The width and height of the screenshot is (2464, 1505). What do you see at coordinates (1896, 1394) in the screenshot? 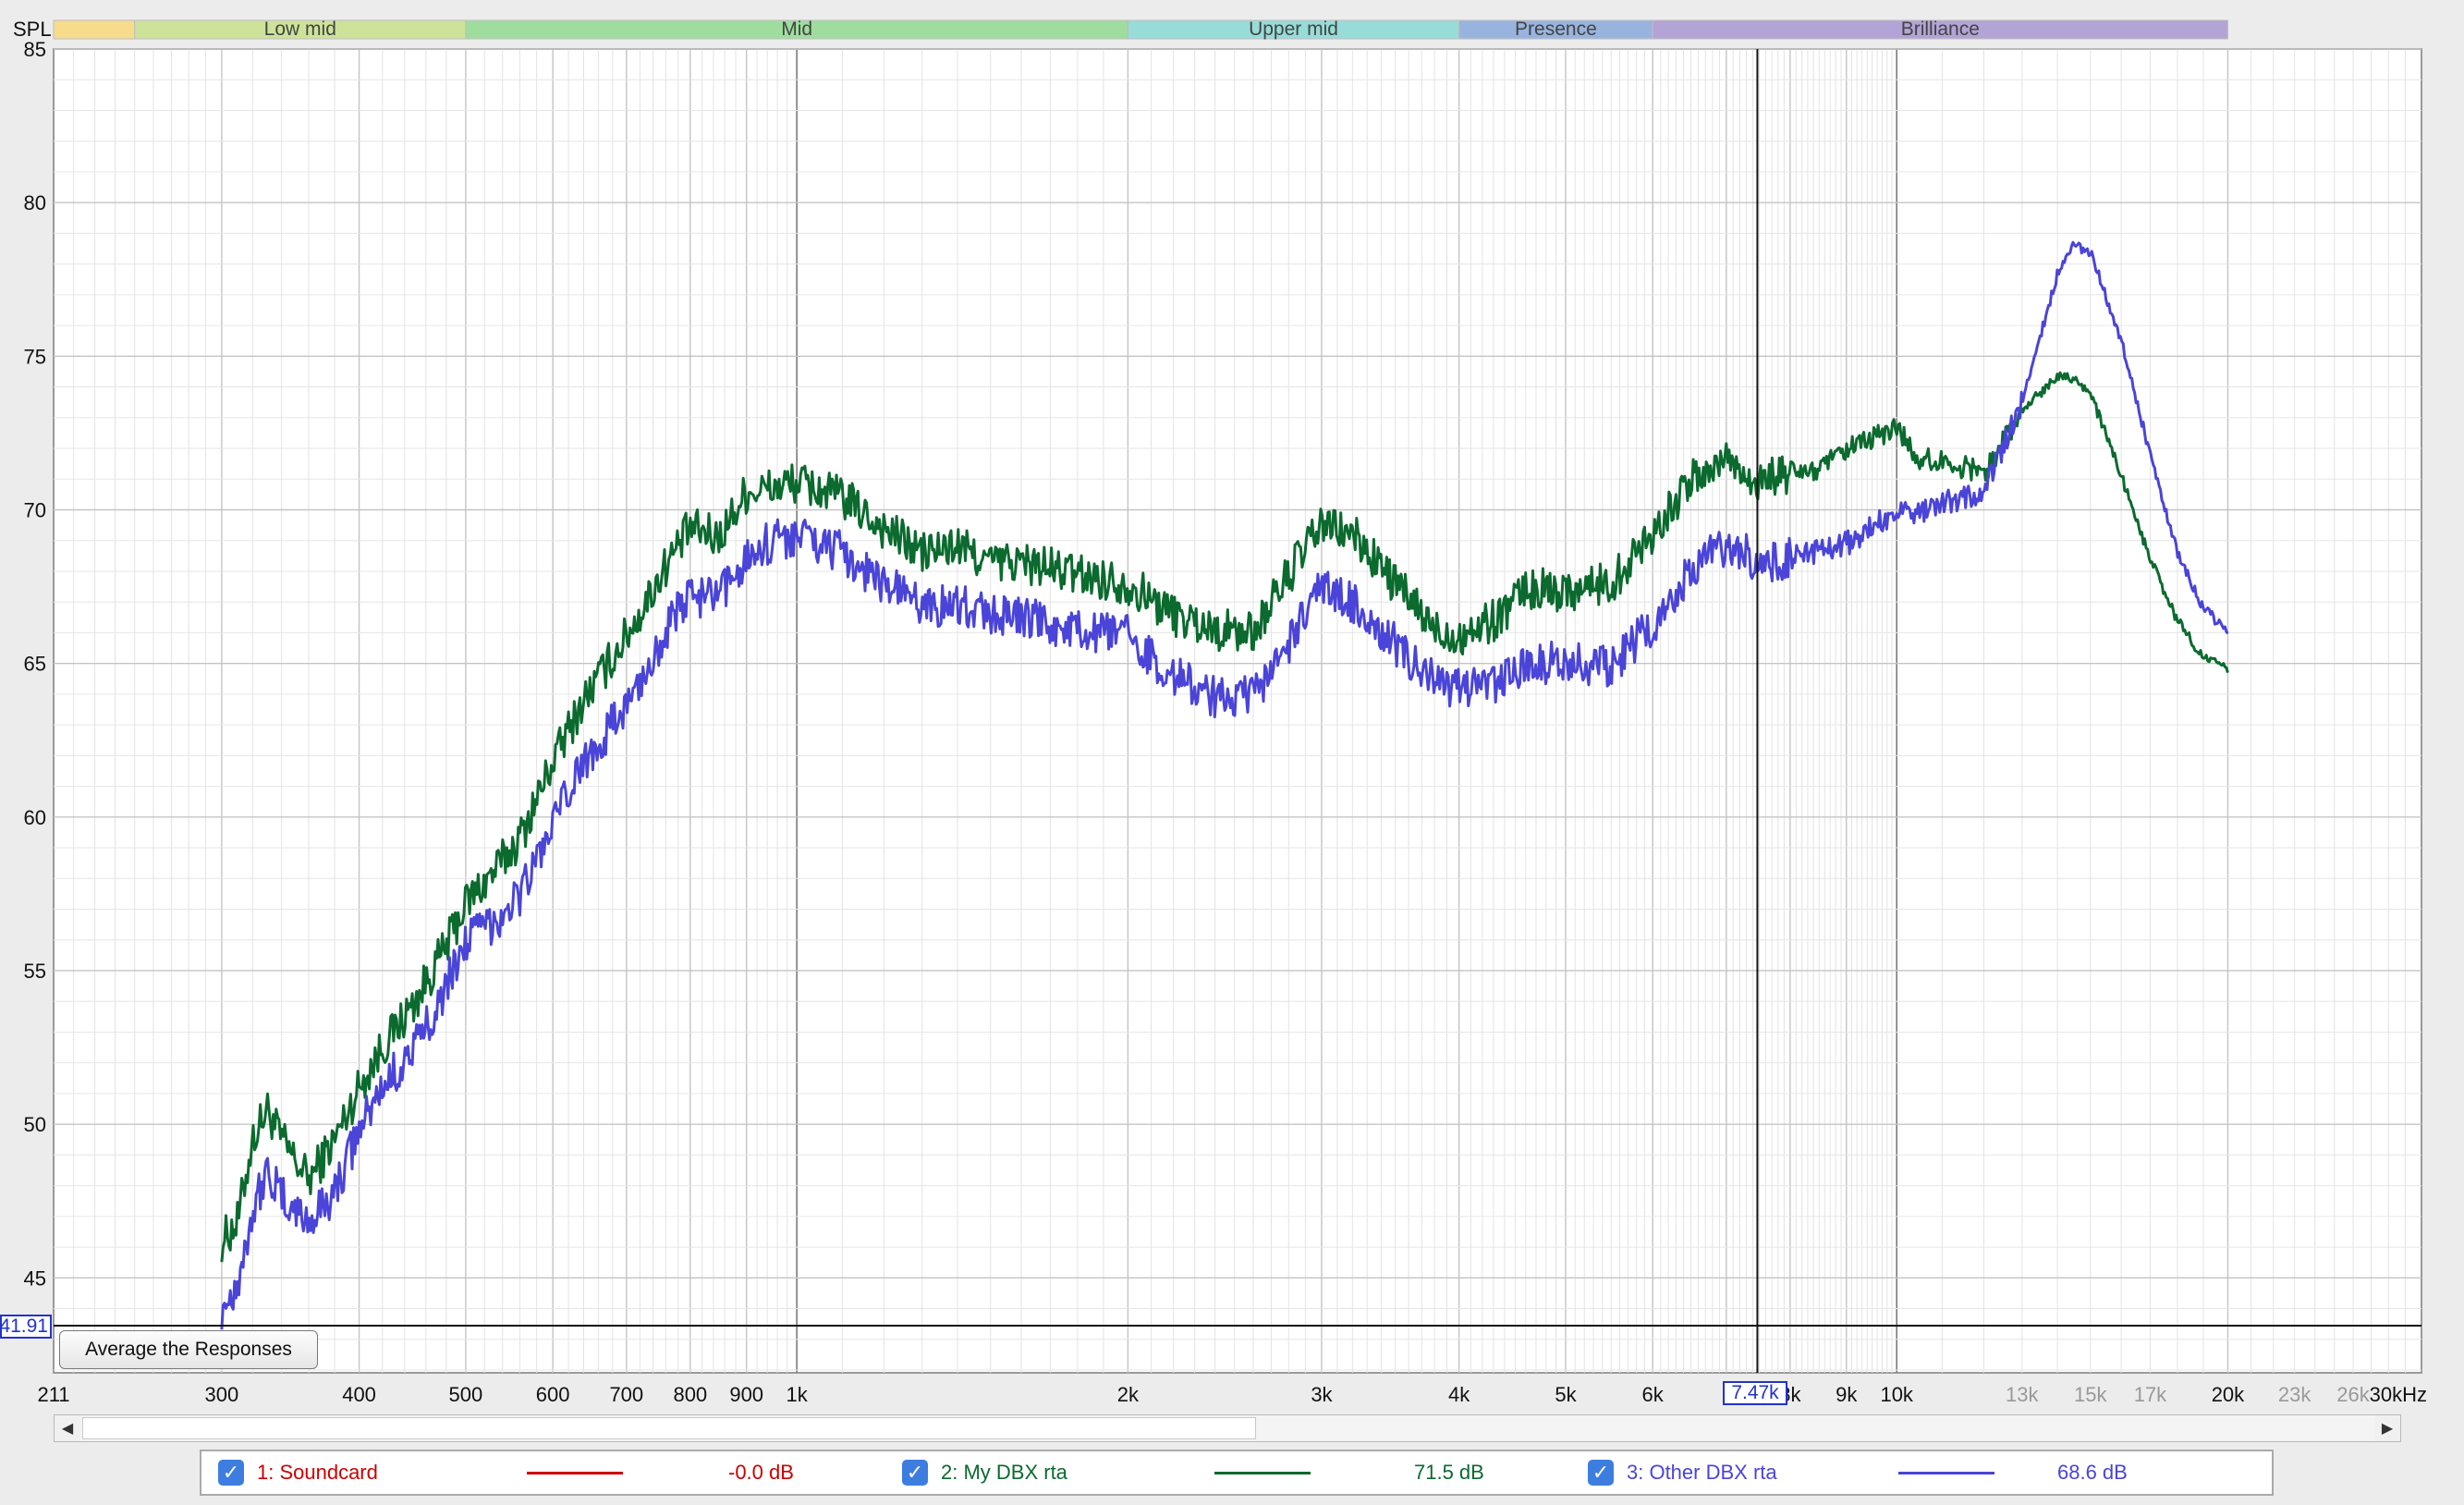
I see `x-tick-label: 10k` at bounding box center [1896, 1394].